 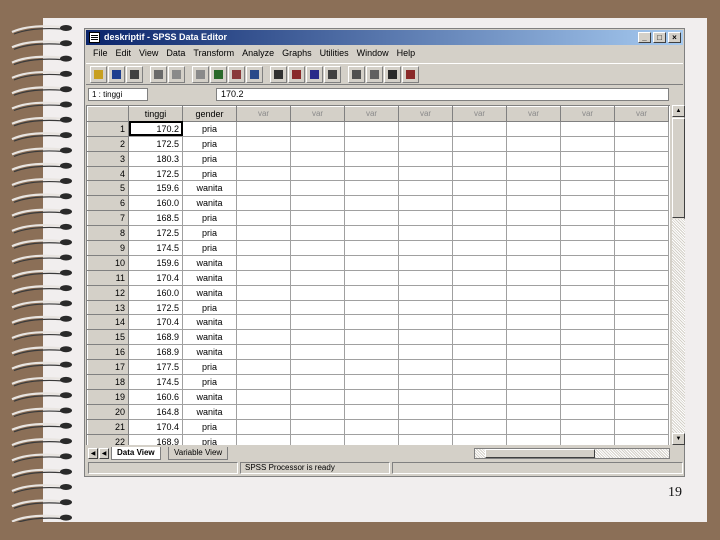 I want to click on cell-tinggi: 159.6, so click(x=155, y=188).